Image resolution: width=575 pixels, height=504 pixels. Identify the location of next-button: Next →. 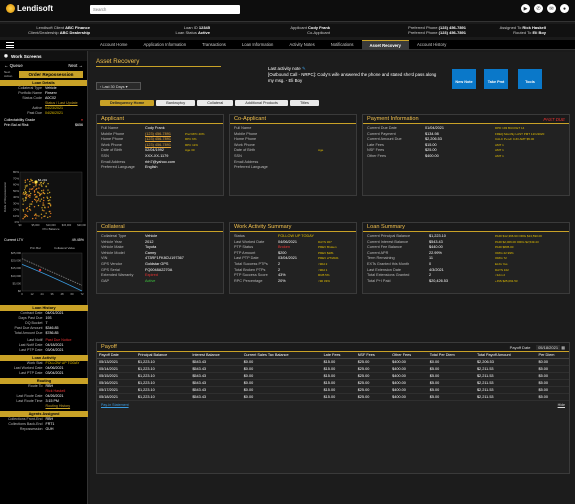
(75, 65).